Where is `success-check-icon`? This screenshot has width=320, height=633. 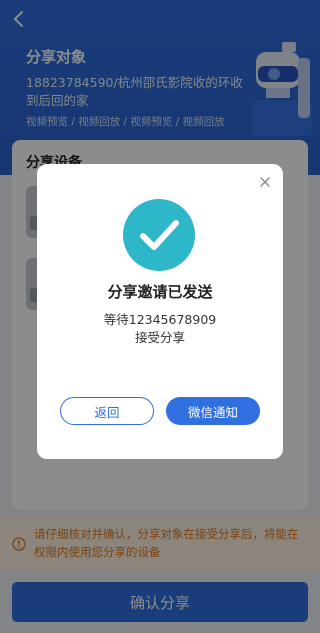 success-check-icon is located at coordinates (159, 235).